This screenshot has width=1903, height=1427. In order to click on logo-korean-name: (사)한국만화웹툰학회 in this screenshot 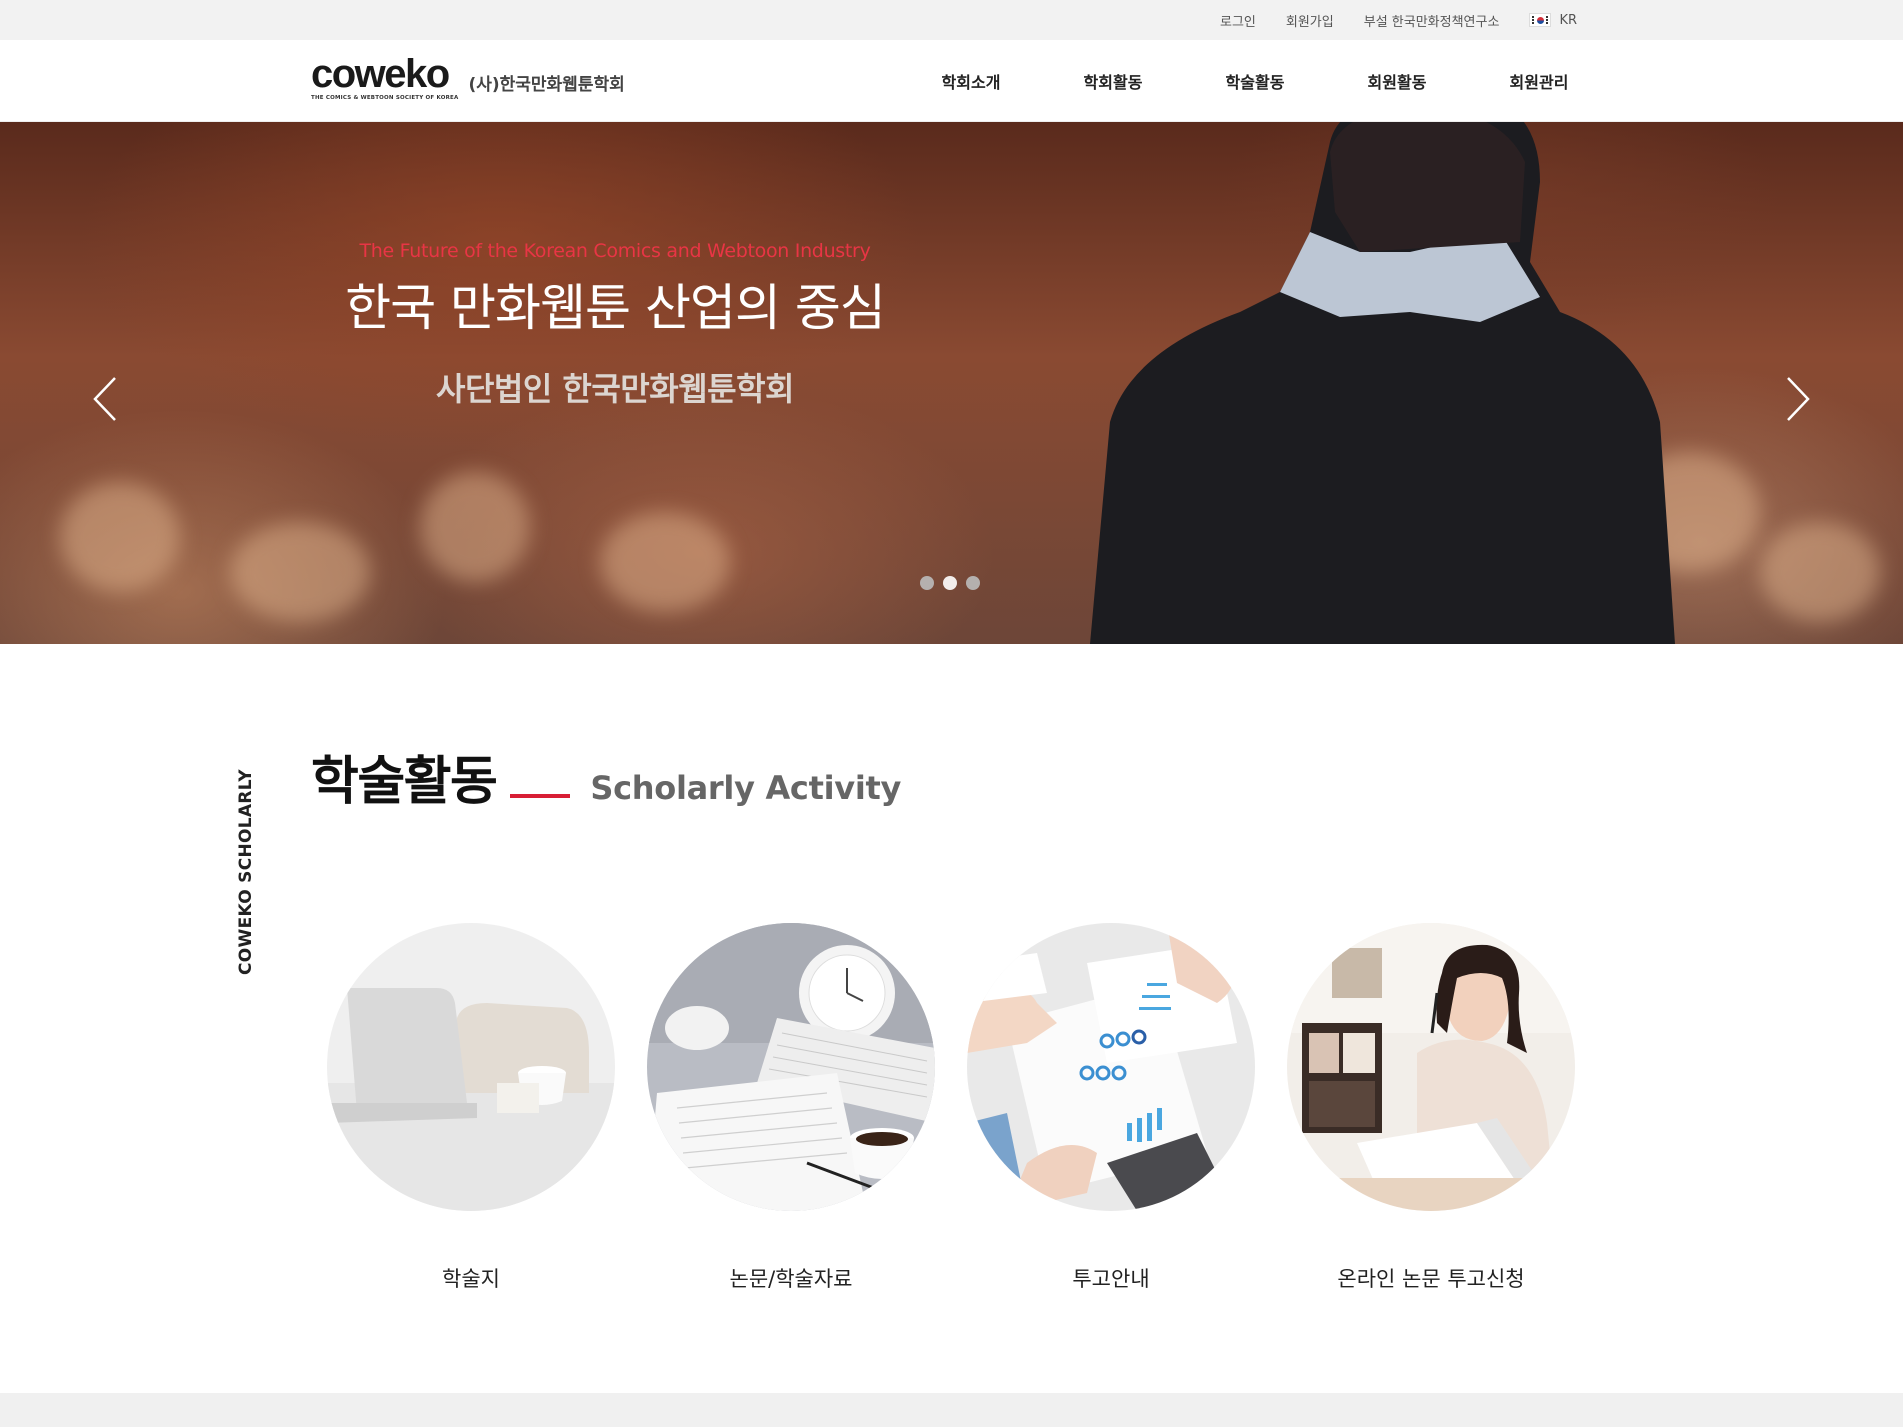, I will do `click(546, 85)`.